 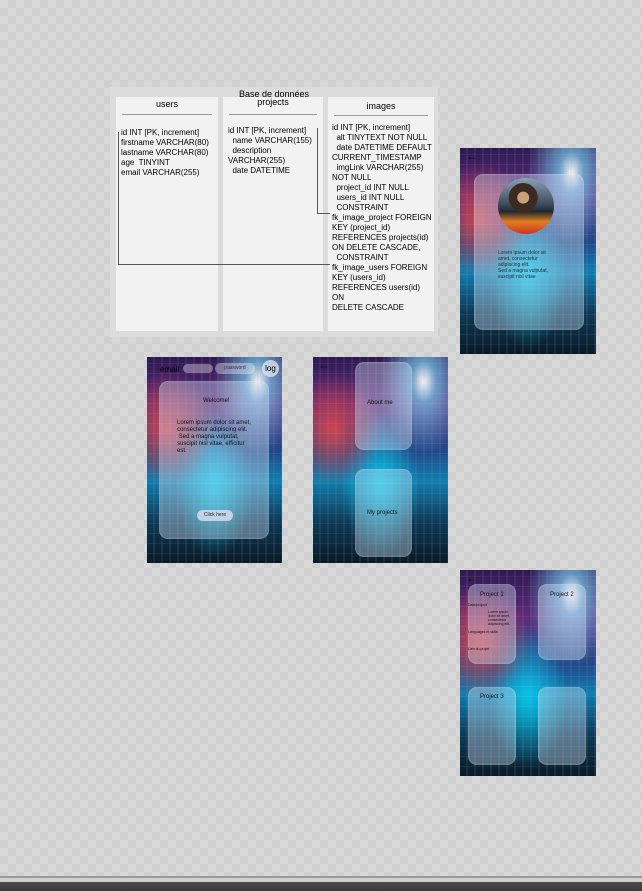 What do you see at coordinates (323, 213) in the screenshot?
I see `relation-projects-line-h` at bounding box center [323, 213].